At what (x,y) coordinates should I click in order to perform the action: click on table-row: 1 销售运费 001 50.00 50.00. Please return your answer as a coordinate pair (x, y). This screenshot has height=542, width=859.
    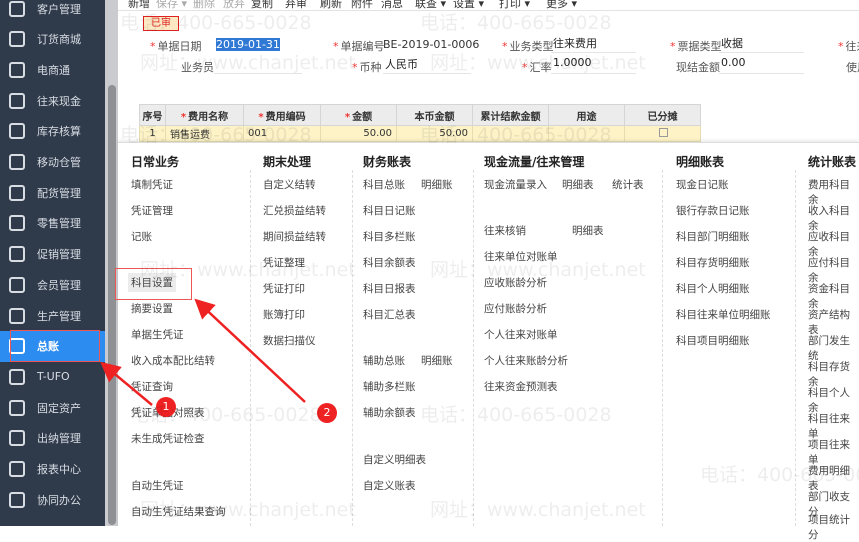
    Looking at the image, I should click on (420, 133).